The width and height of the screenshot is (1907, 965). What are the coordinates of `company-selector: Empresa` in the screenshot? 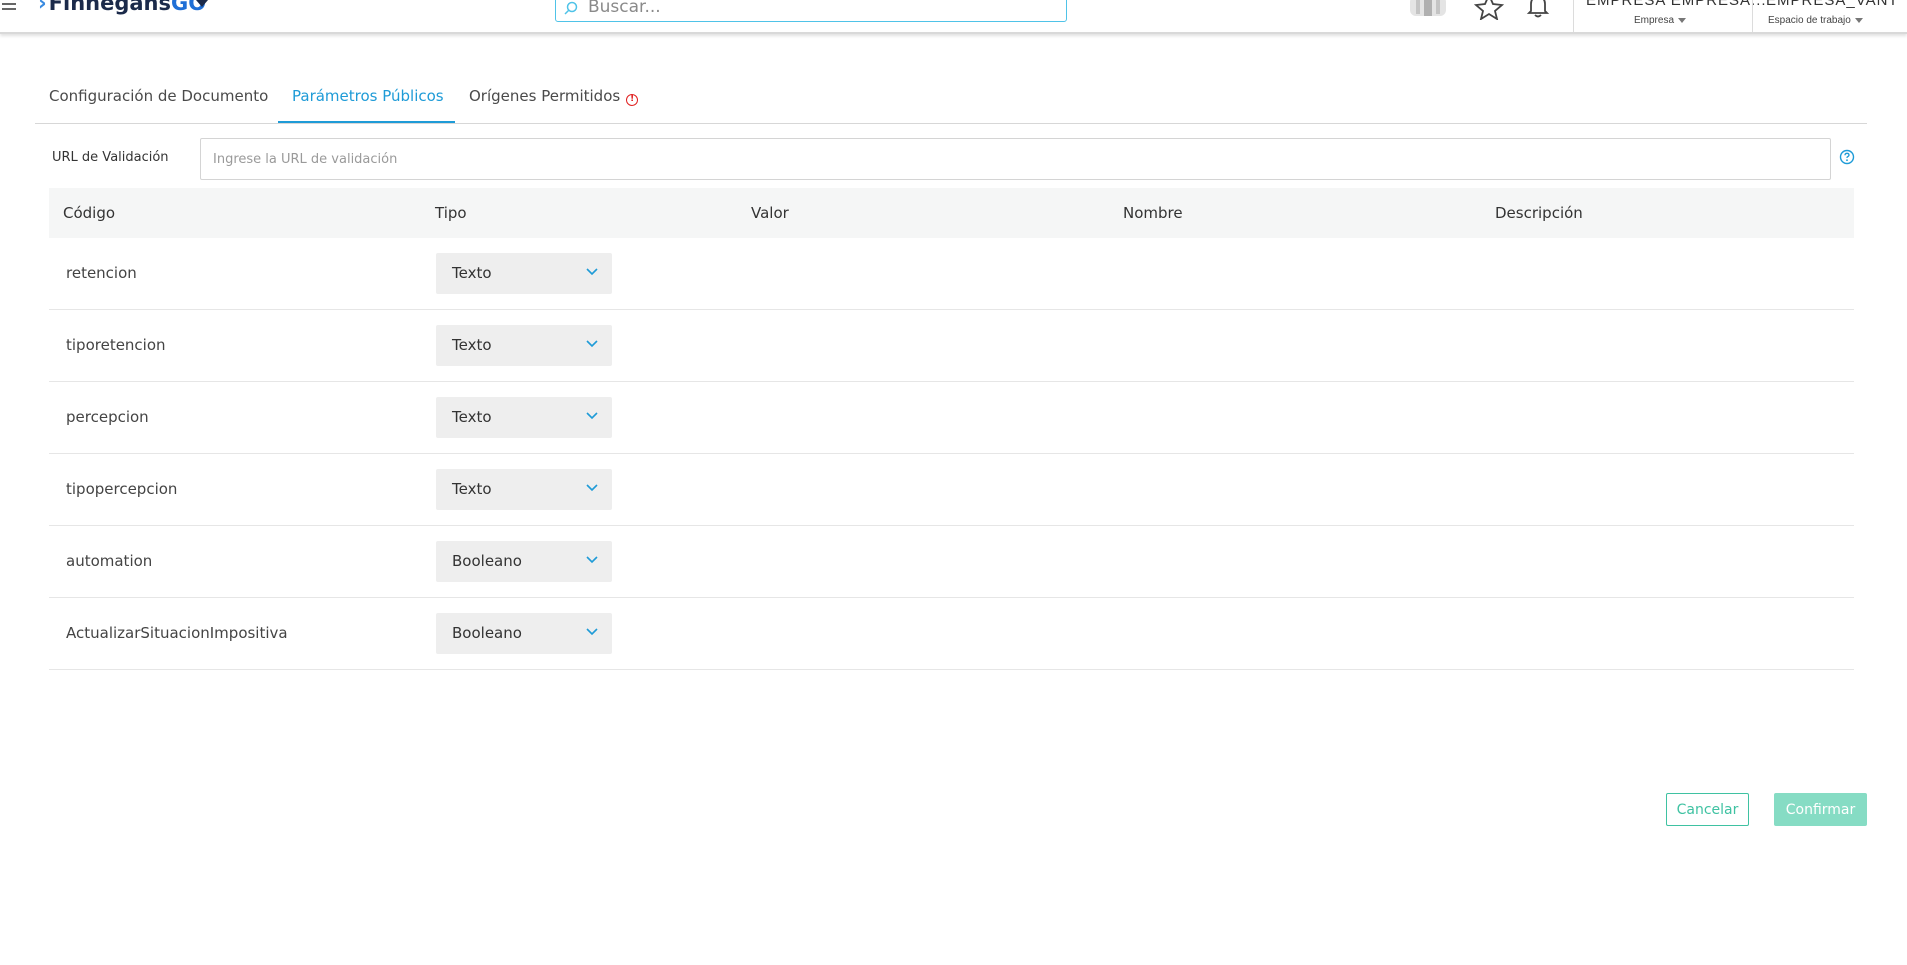 It's located at (1660, 20).